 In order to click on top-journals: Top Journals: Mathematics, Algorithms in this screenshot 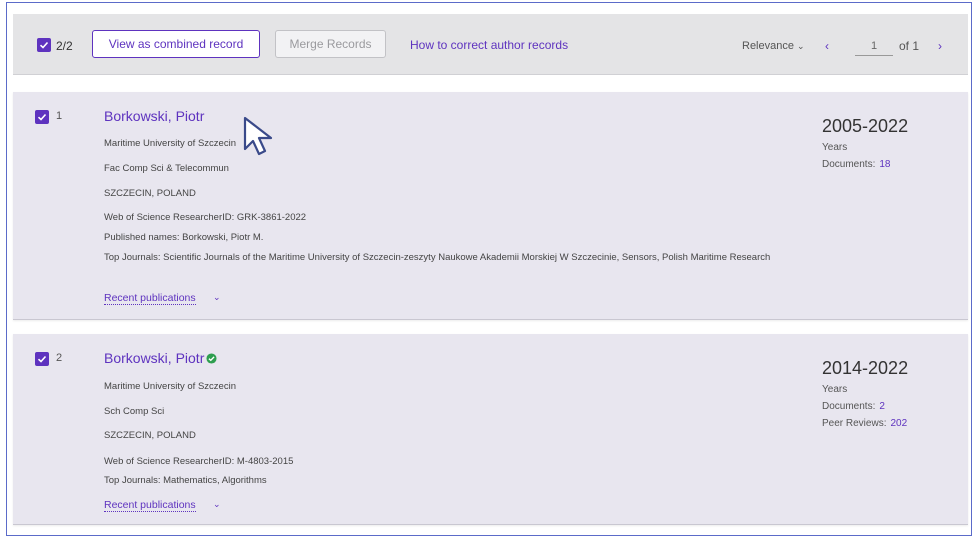, I will do `click(185, 480)`.